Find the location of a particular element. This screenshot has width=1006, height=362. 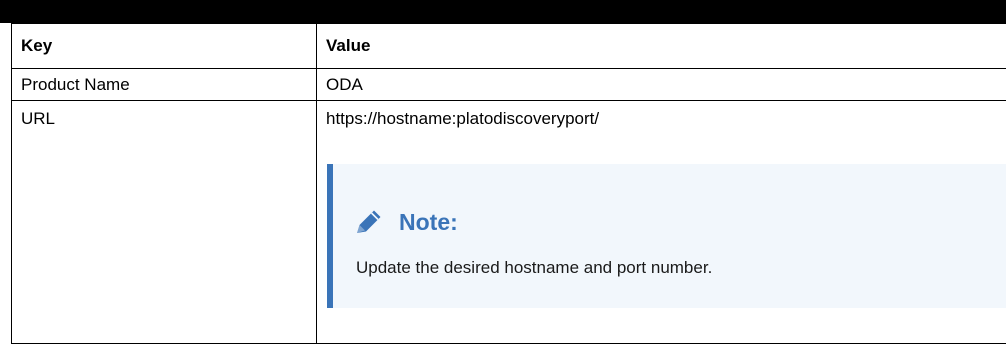

note-title: Note: is located at coordinates (428, 222).